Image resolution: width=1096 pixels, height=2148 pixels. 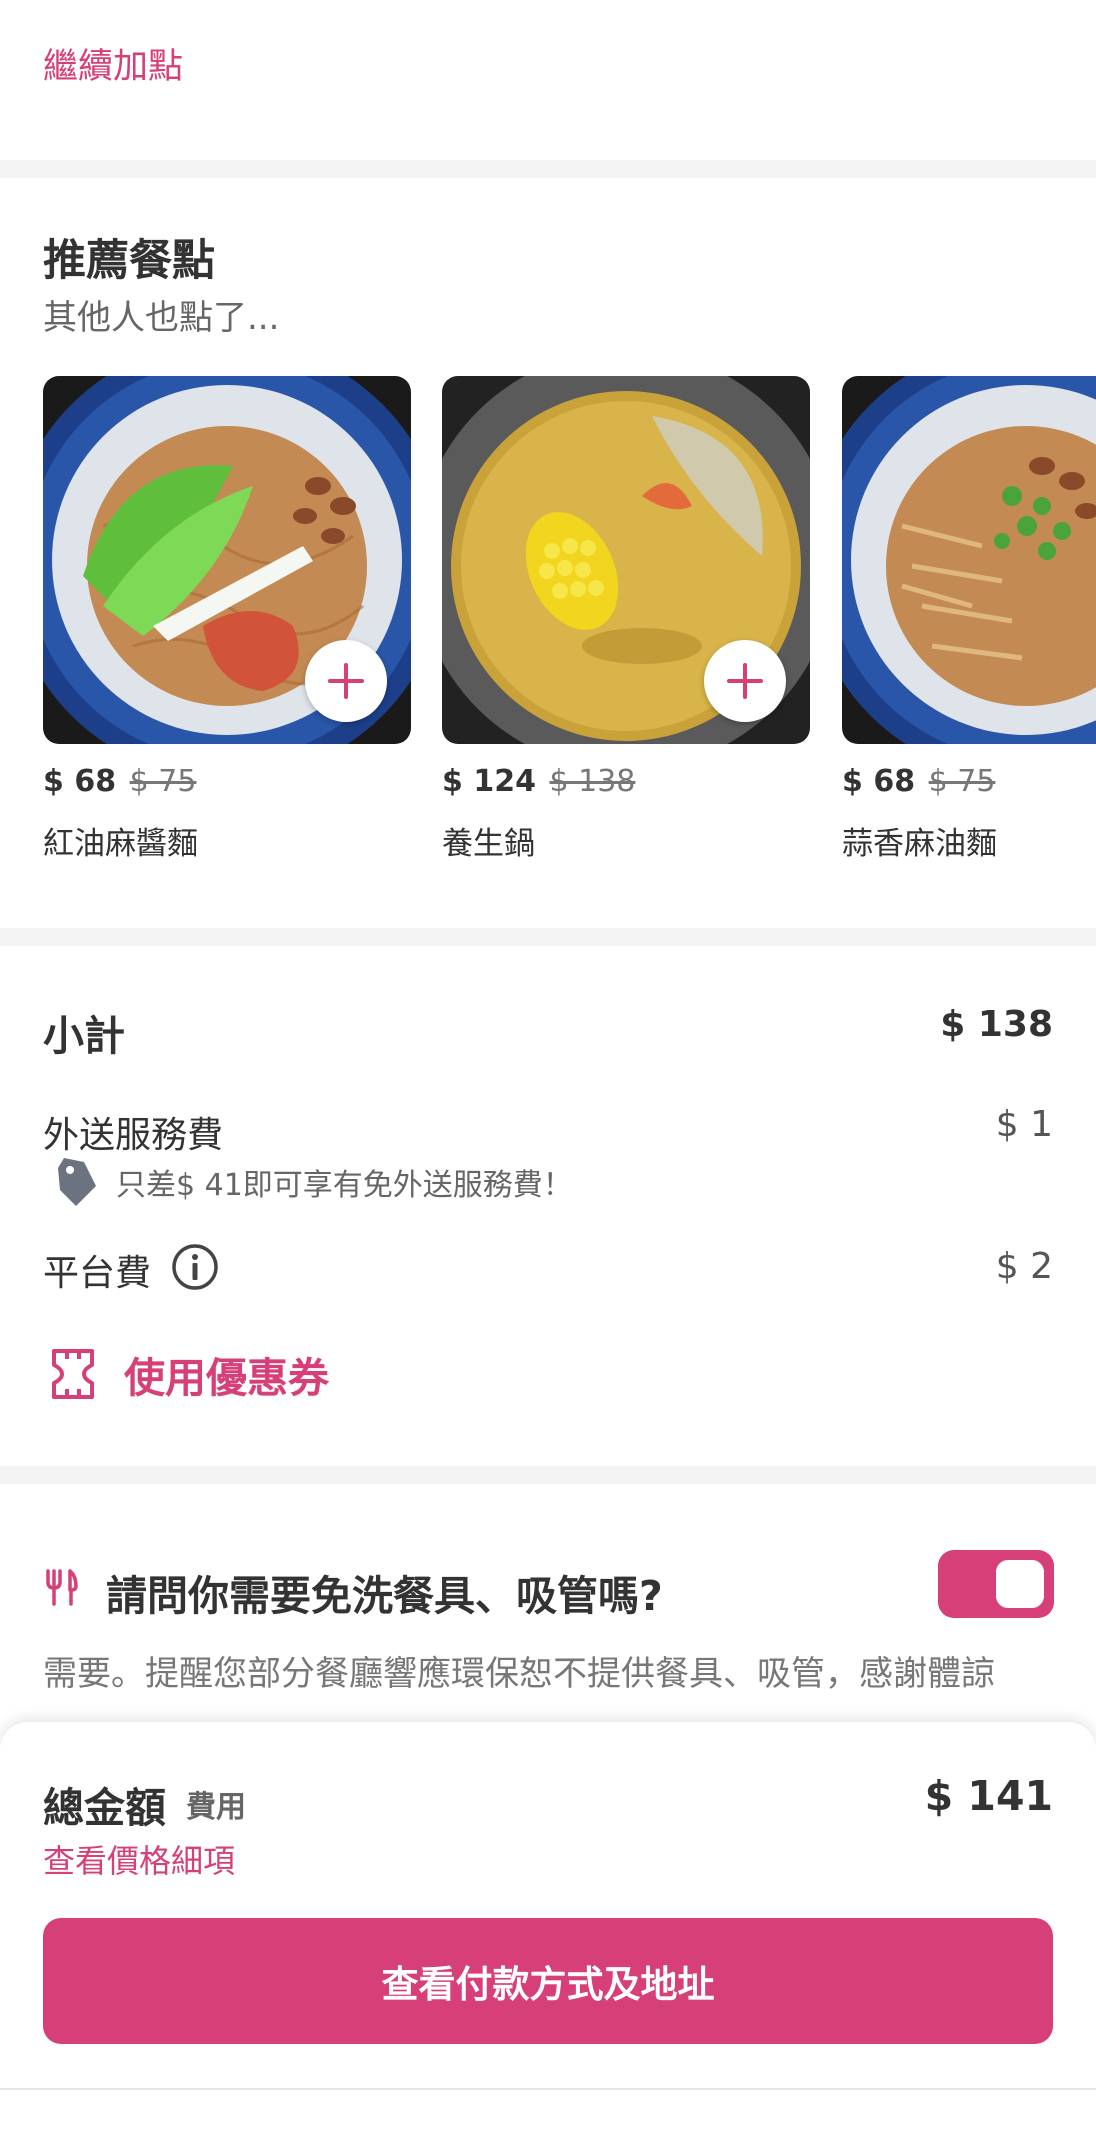 What do you see at coordinates (61, 1590) in the screenshot?
I see `cutlery-icon` at bounding box center [61, 1590].